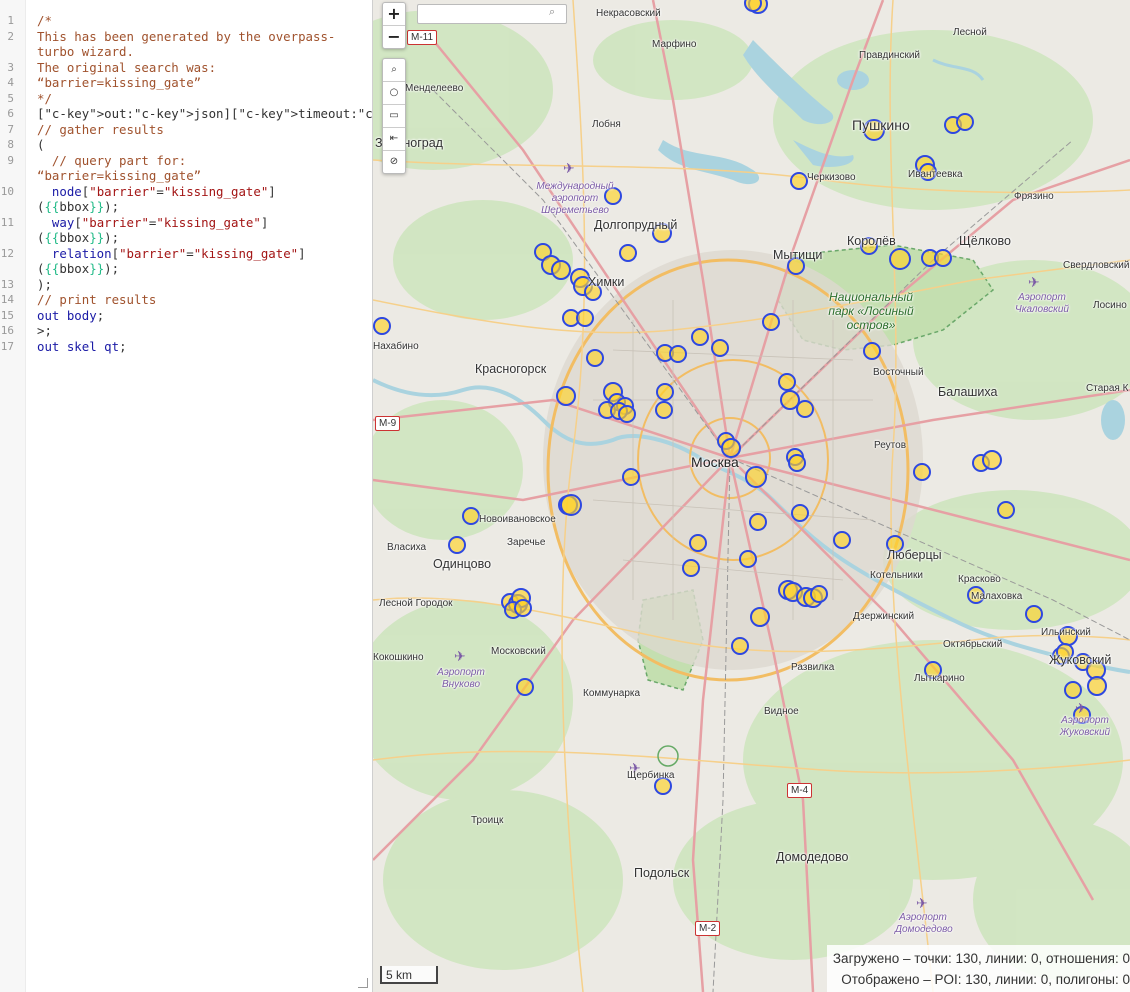  What do you see at coordinates (1080, 660) in the screenshot?
I see `map-label: Жуковский` at bounding box center [1080, 660].